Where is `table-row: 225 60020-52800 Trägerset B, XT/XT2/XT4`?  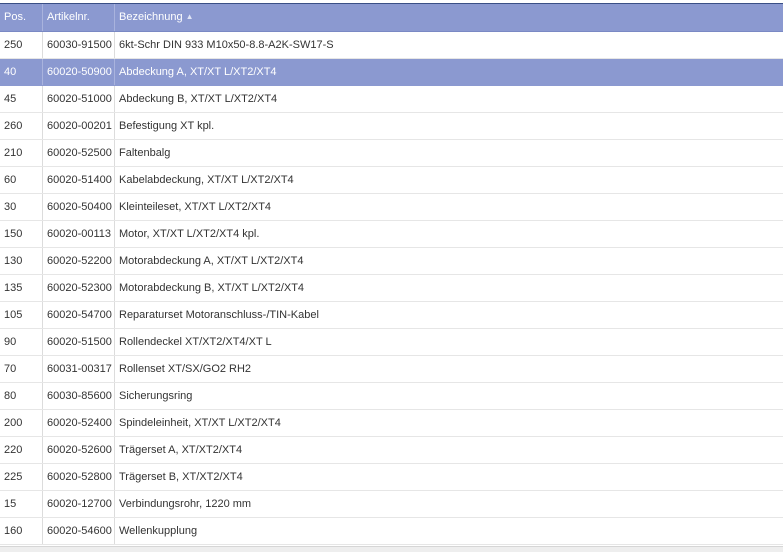 table-row: 225 60020-52800 Trägerset B, XT/XT2/XT4 is located at coordinates (391, 477).